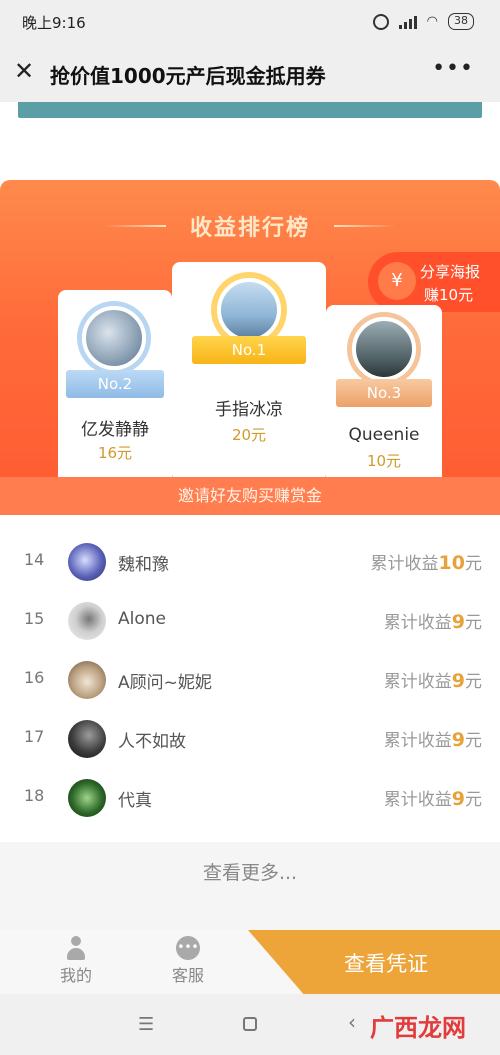 Image resolution: width=500 pixels, height=1055 pixels. I want to click on rank-number: 17, so click(34, 736).